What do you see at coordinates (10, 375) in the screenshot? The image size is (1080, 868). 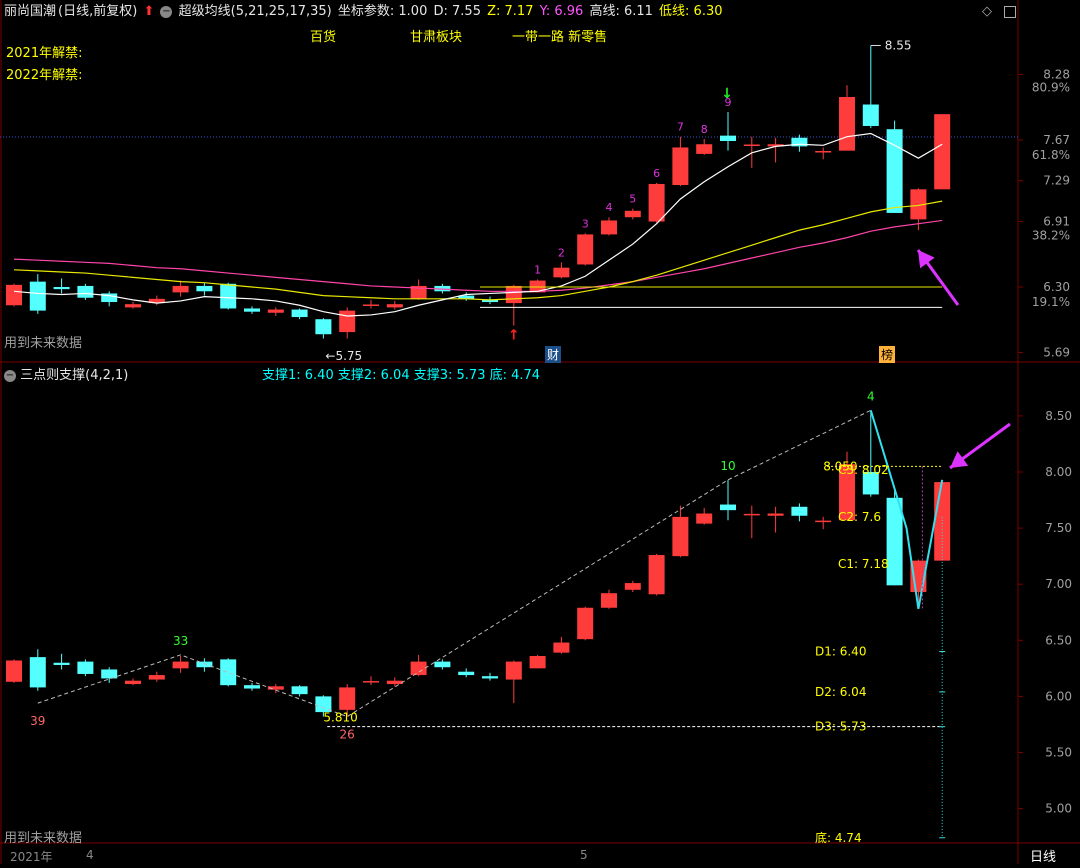 I see `lower-settings-icon: −` at bounding box center [10, 375].